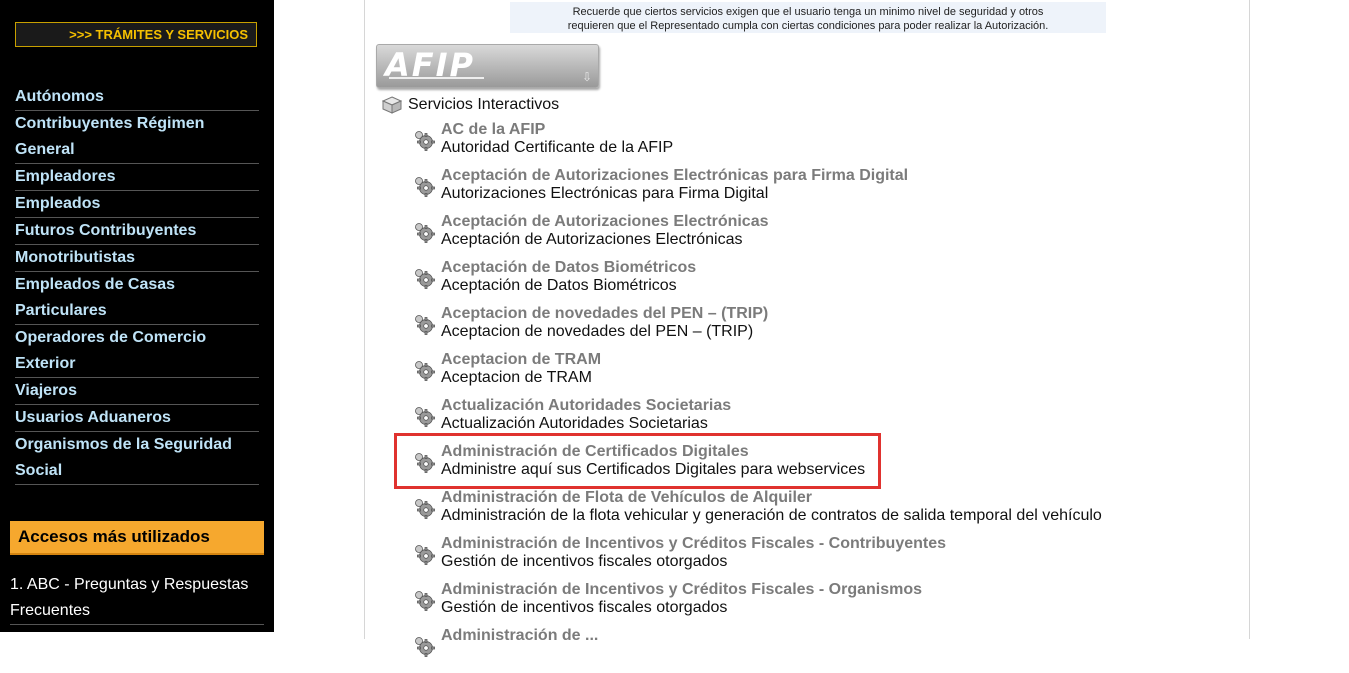 The height and width of the screenshot is (673, 1349). I want to click on service-title-link: Actualización Autoridades Societarias, so click(786, 406).